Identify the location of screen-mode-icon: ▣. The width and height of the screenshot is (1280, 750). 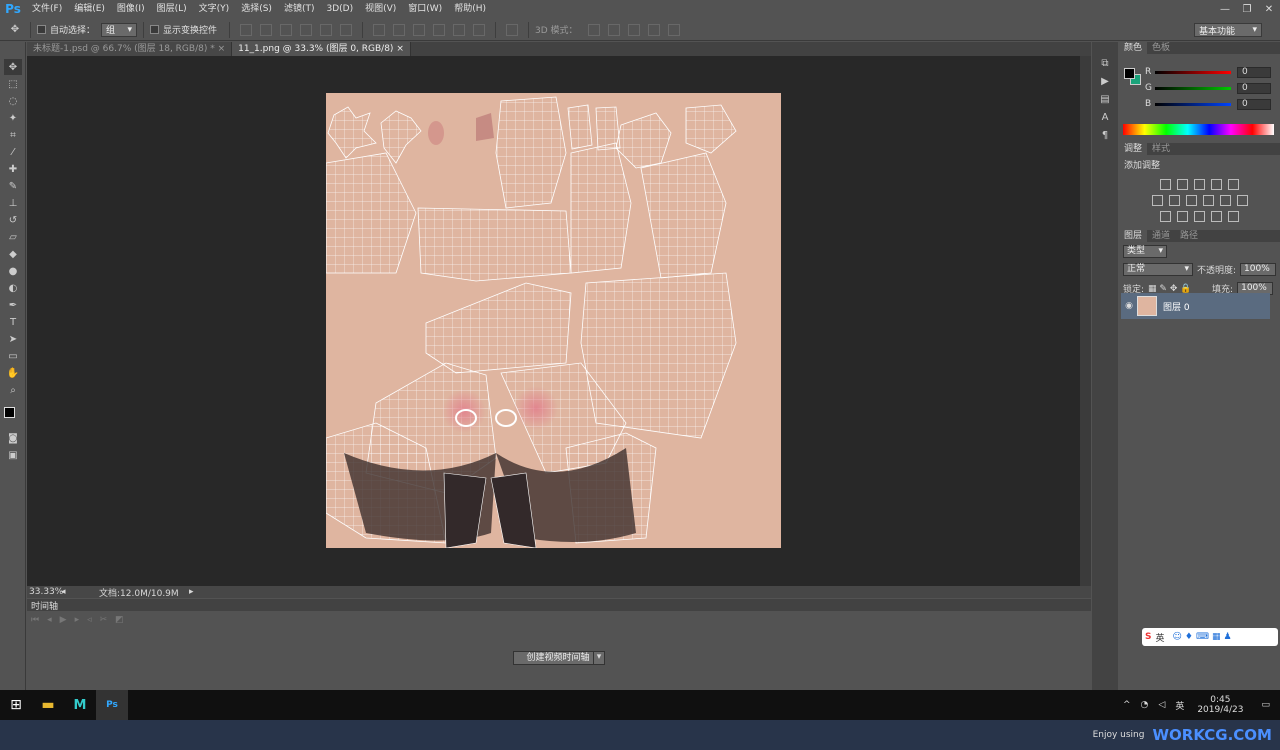
(13, 455).